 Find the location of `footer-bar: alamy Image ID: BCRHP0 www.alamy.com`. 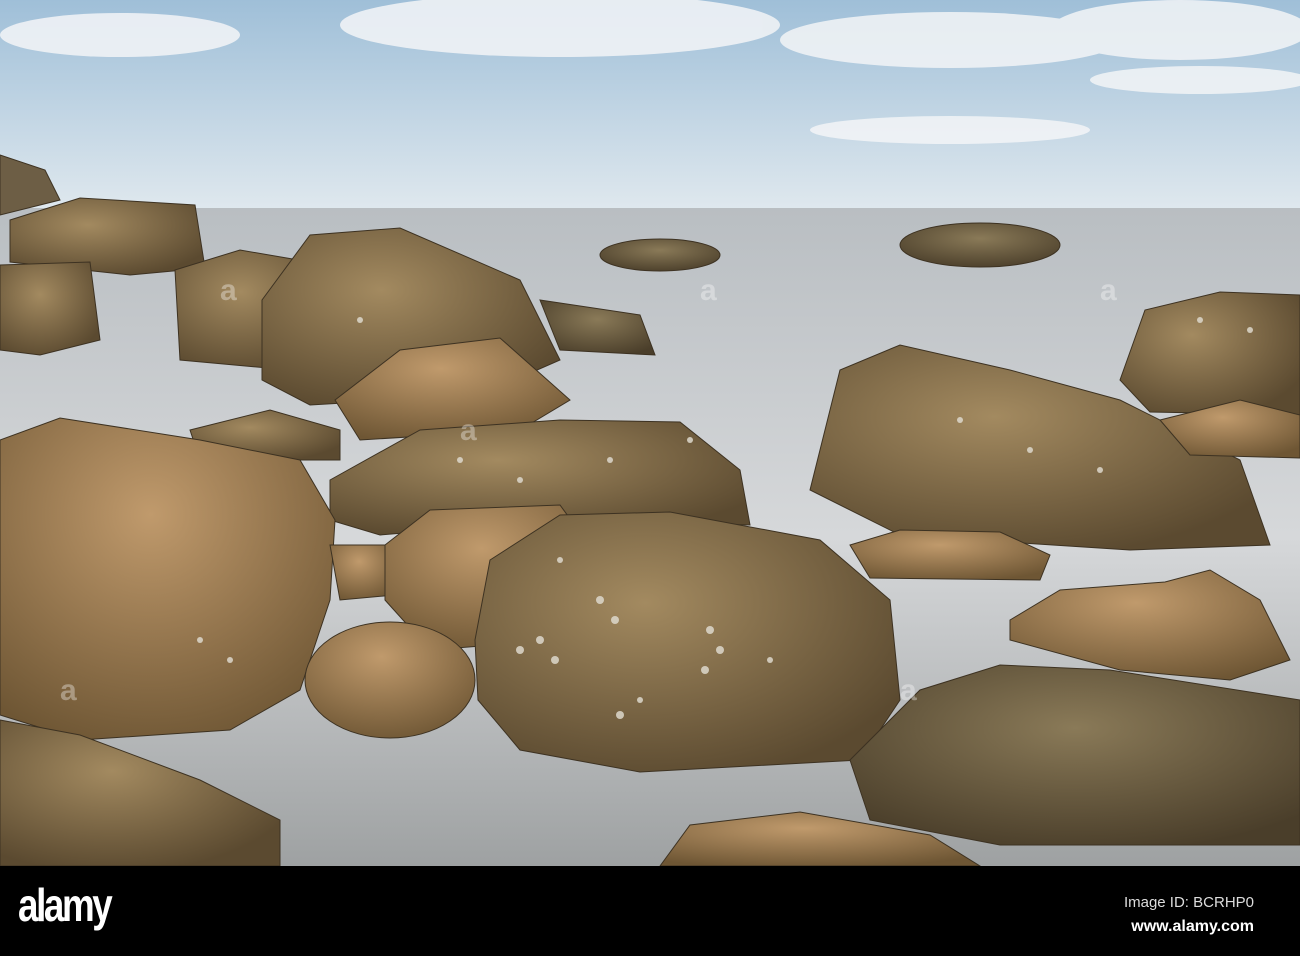

footer-bar: alamy Image ID: BCRHP0 www.alamy.com is located at coordinates (650, 911).